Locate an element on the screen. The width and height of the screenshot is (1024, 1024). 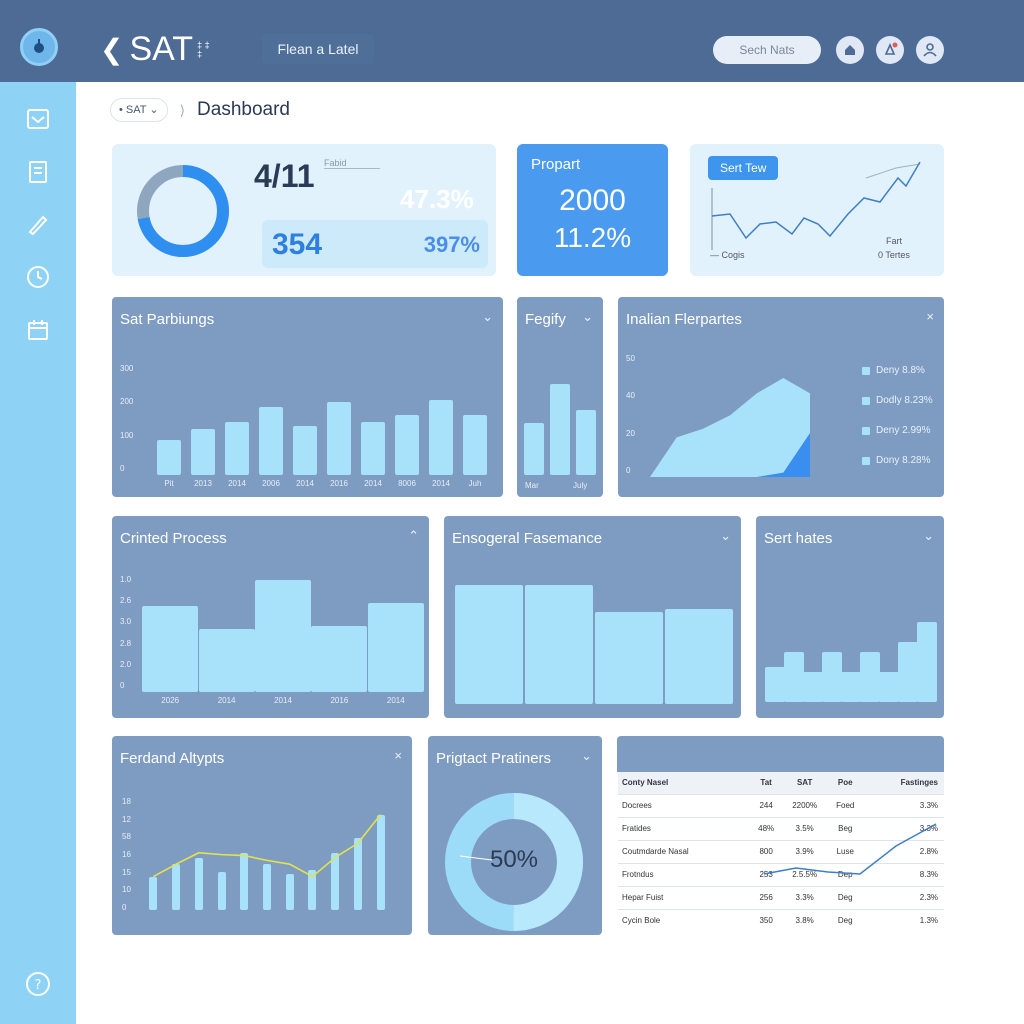
inbox-icon is located at coordinates (38, 118).